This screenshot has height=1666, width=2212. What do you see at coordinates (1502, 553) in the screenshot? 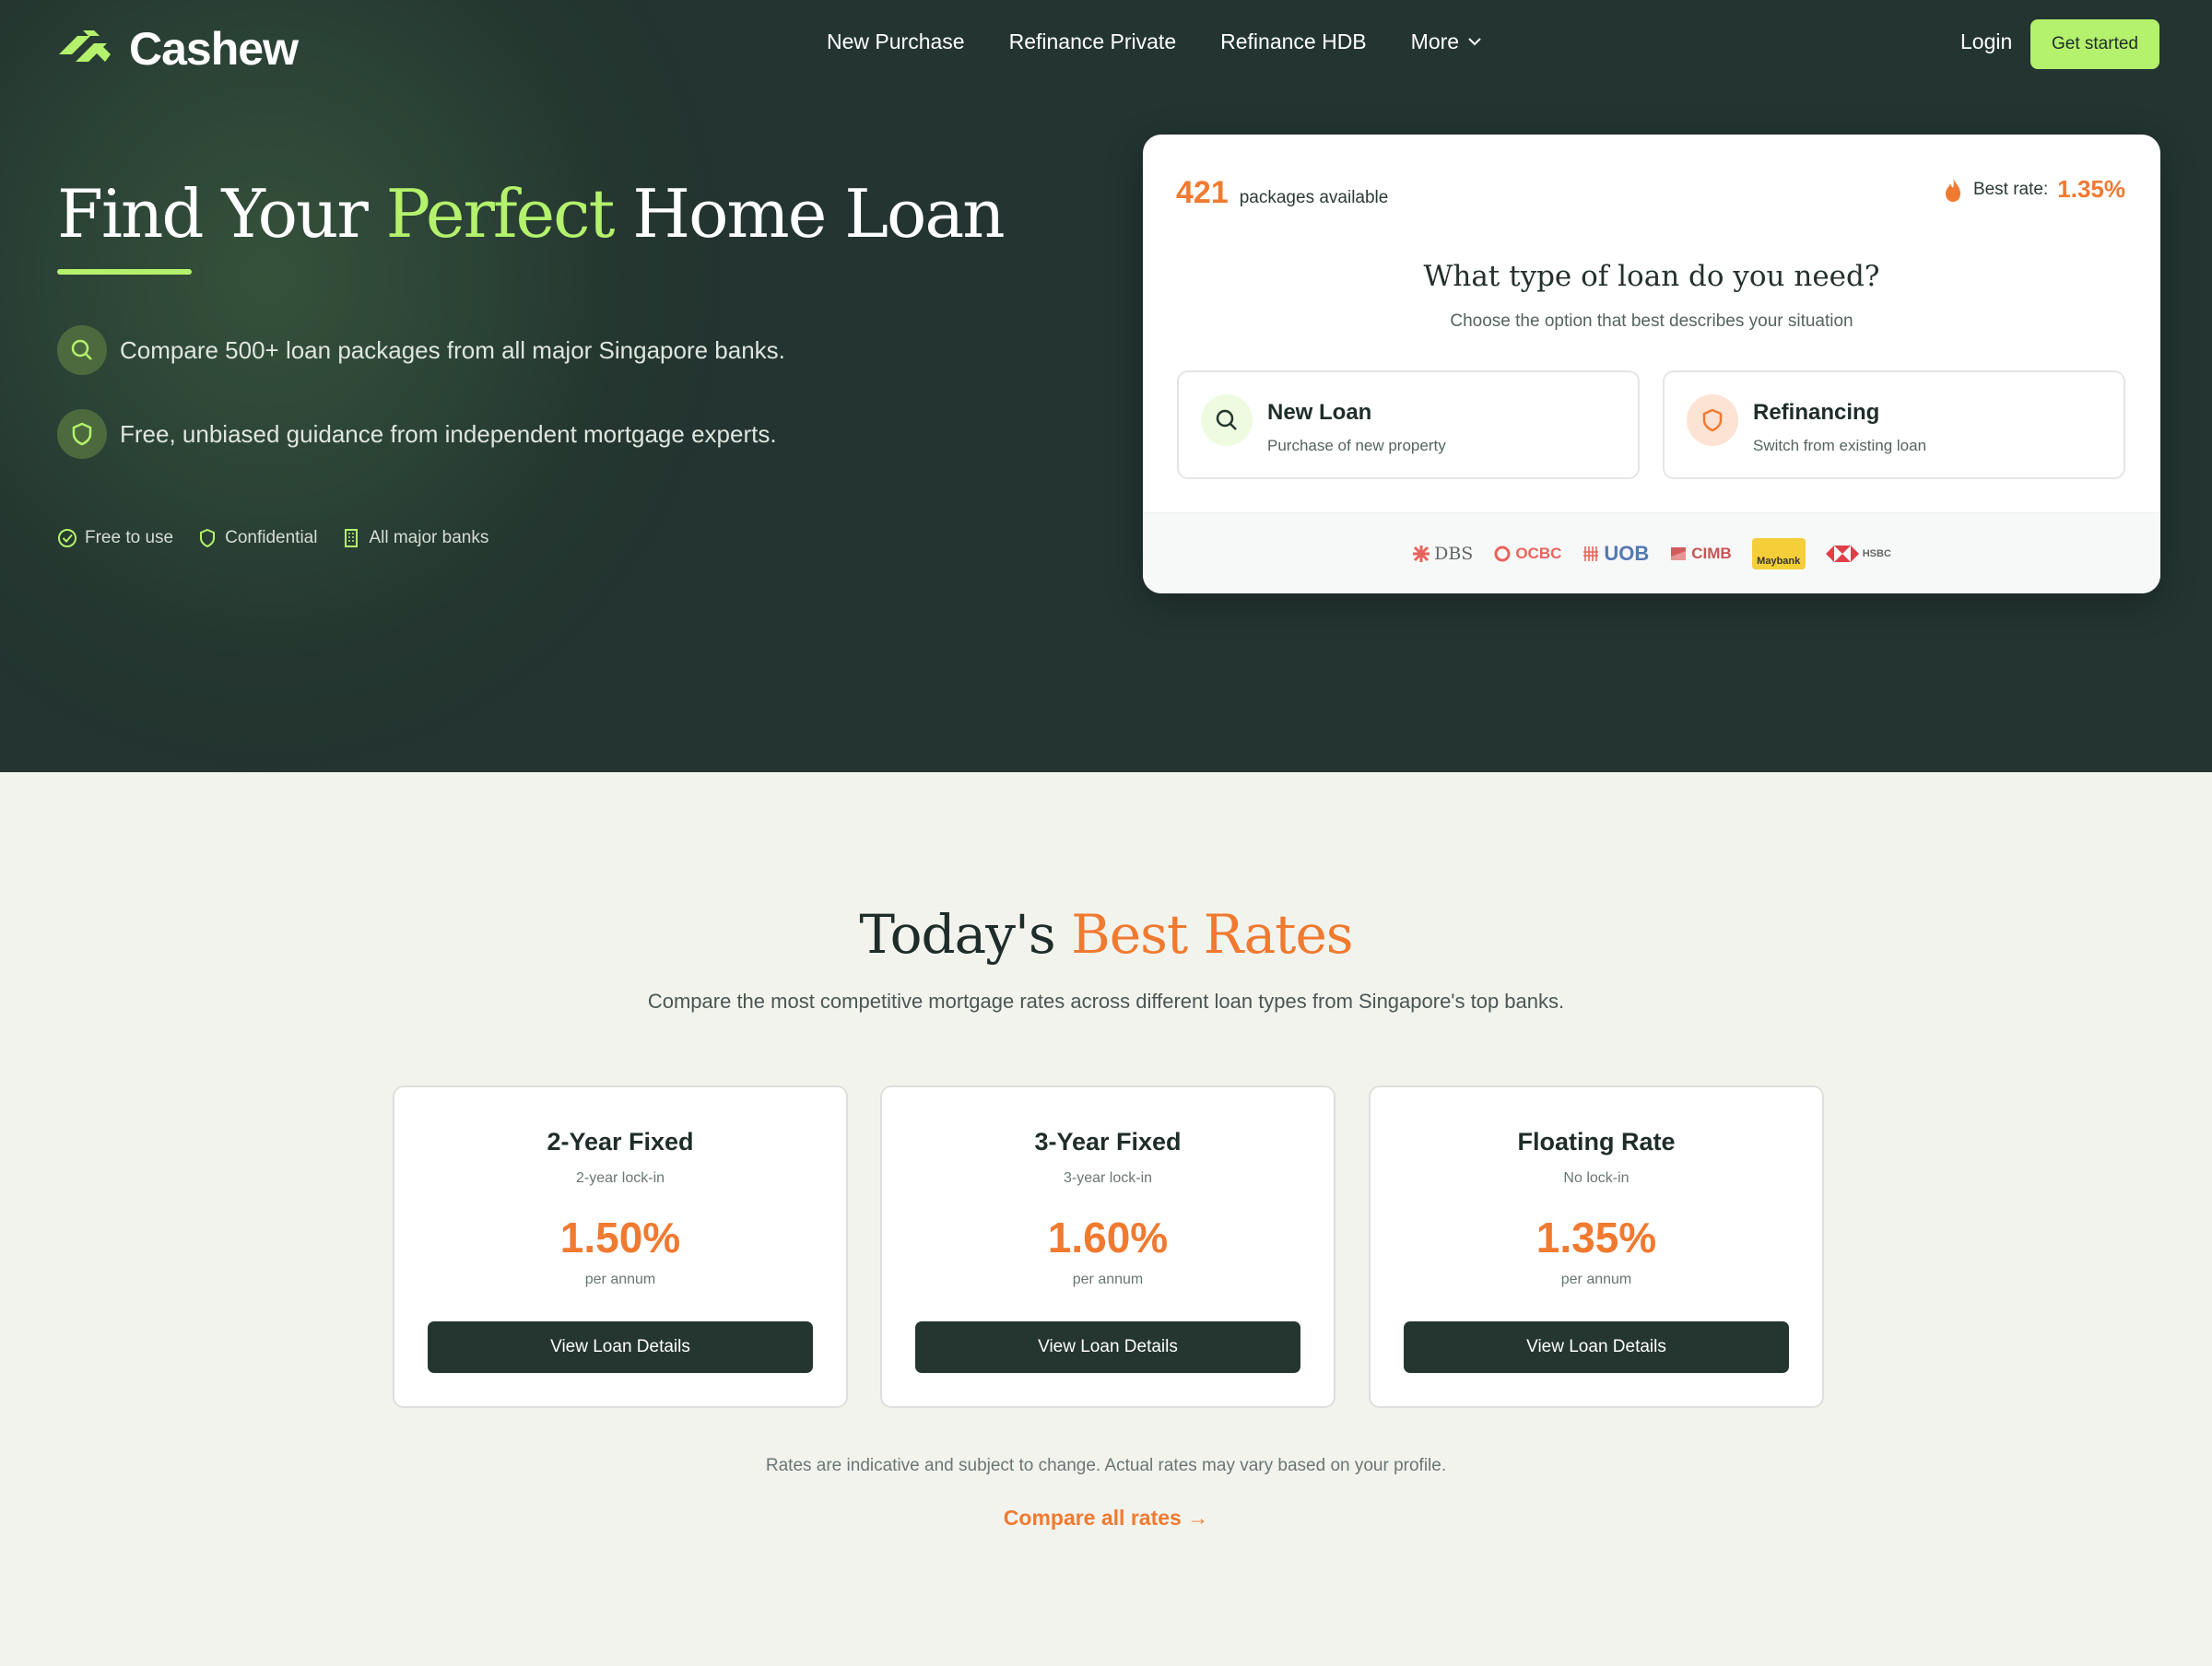
I see `ocbc-circle-icon` at bounding box center [1502, 553].